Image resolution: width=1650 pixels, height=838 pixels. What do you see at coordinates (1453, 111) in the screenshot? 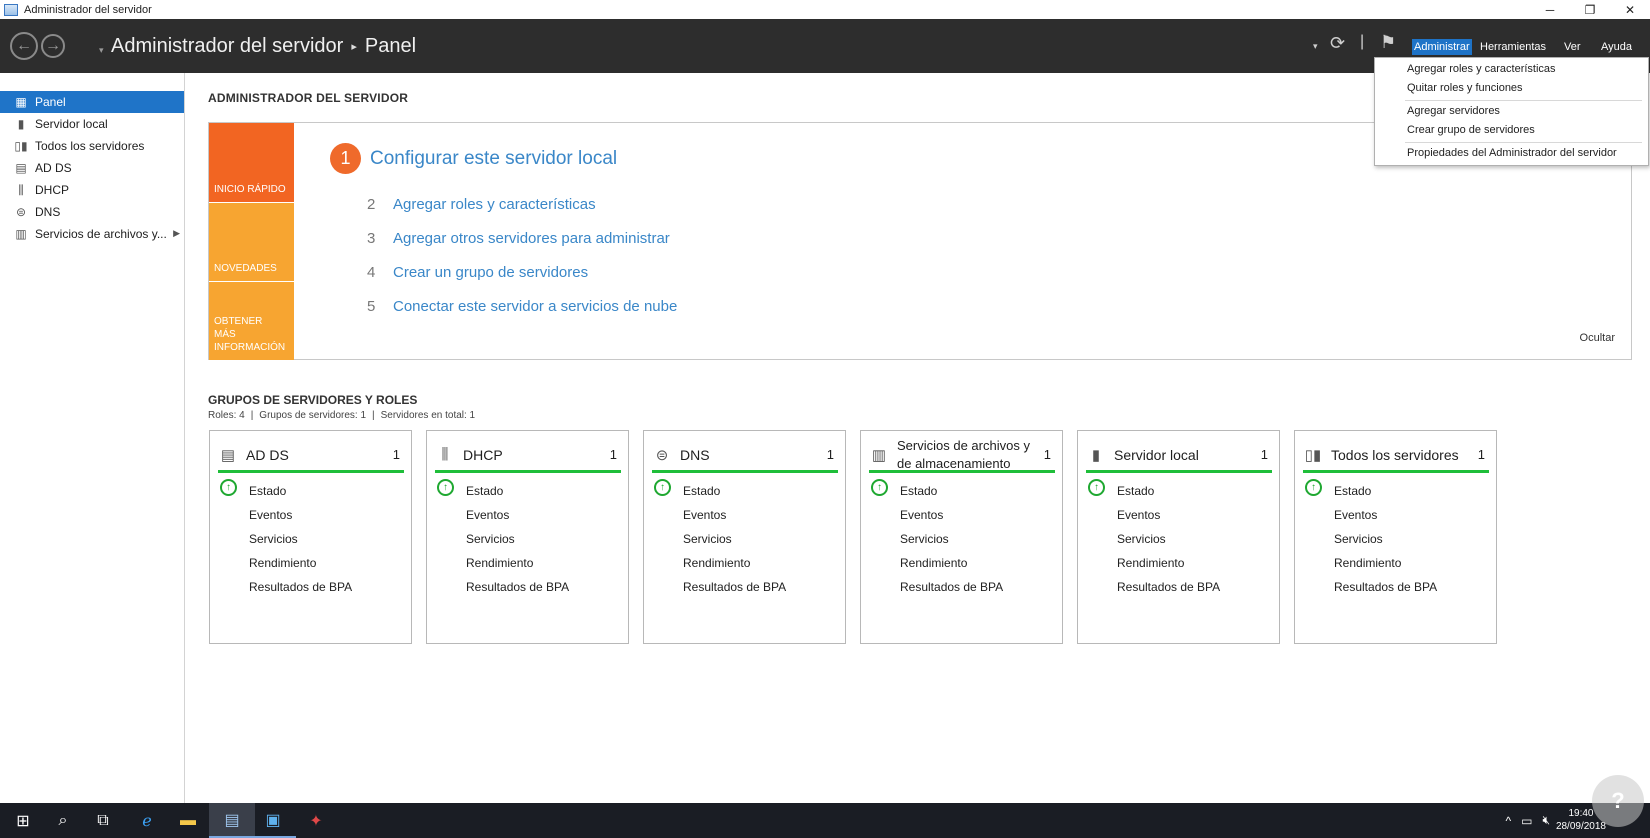
I see `menu-item-agregar-servidores: Agregar servidores` at bounding box center [1453, 111].